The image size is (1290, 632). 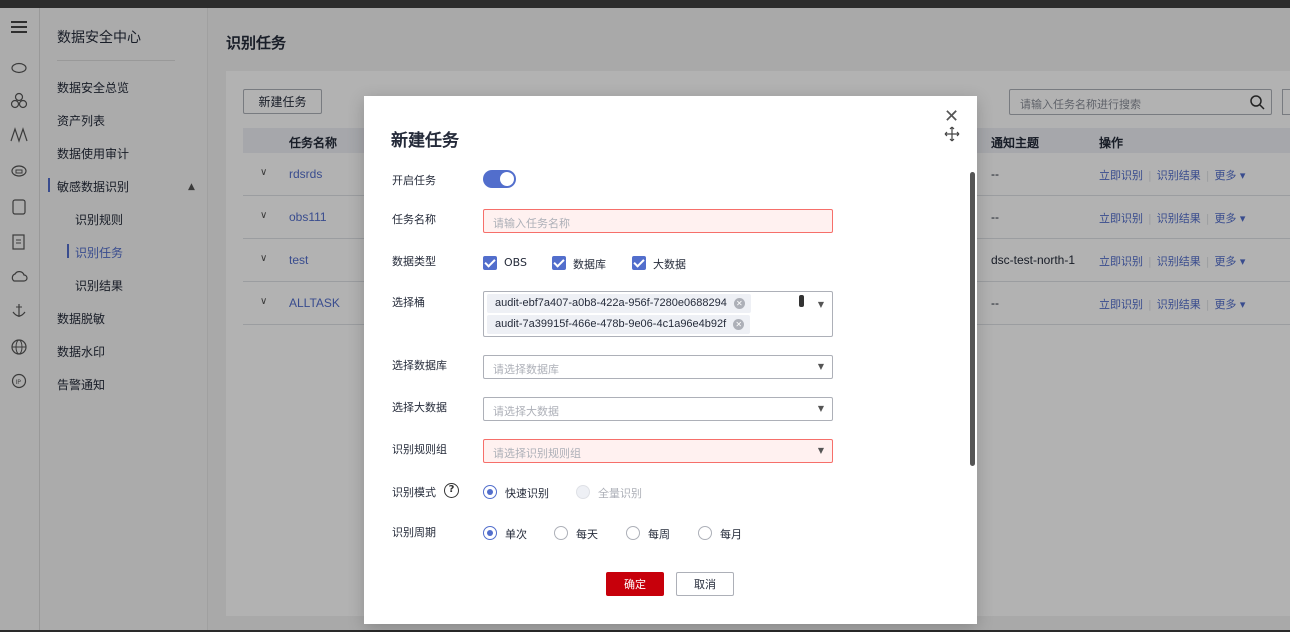 What do you see at coordinates (526, 369) in the screenshot?
I see `database-placeholder: 请选择数据库` at bounding box center [526, 369].